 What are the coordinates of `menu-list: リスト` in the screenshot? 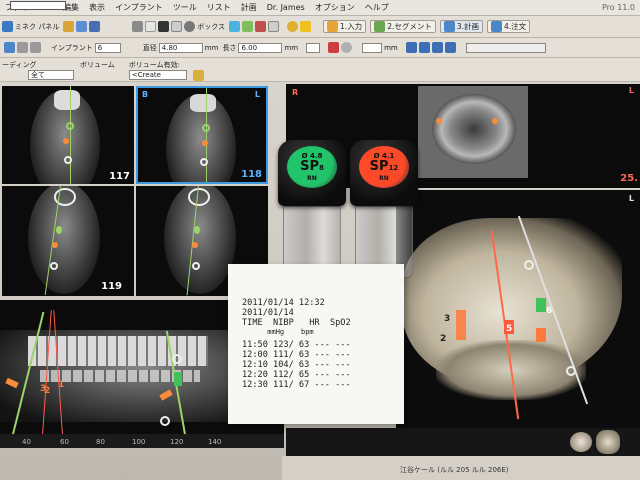 It's located at (219, 7).